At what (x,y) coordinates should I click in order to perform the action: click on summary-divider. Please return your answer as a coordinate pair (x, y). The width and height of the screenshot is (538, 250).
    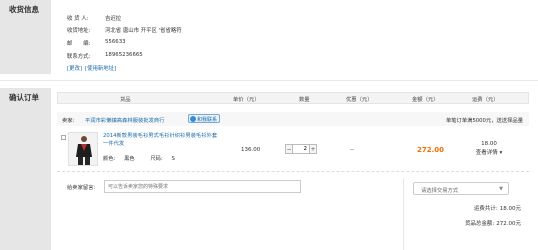
    Looking at the image, I should click on (403, 214).